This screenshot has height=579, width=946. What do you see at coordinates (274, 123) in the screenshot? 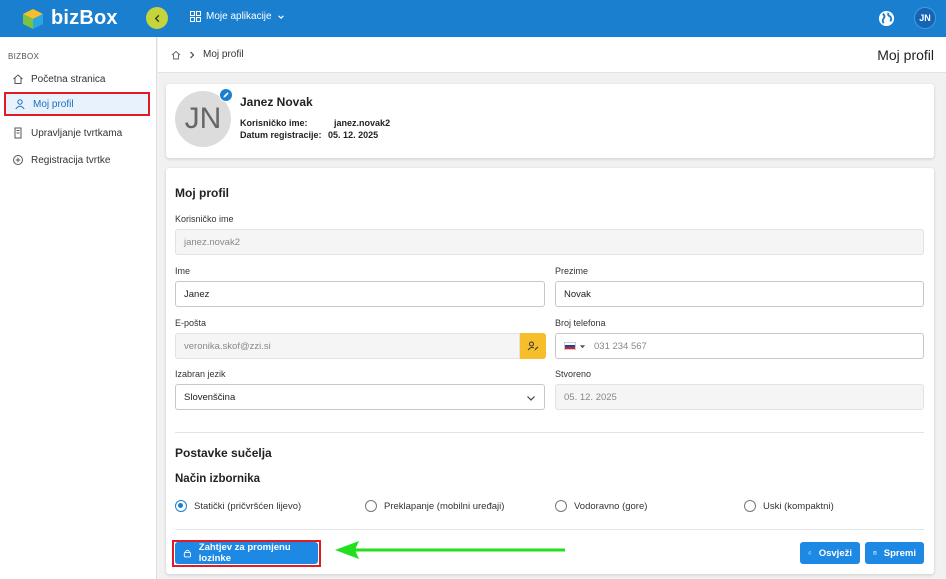
I see `username-label: Korisničko ime:` at bounding box center [274, 123].